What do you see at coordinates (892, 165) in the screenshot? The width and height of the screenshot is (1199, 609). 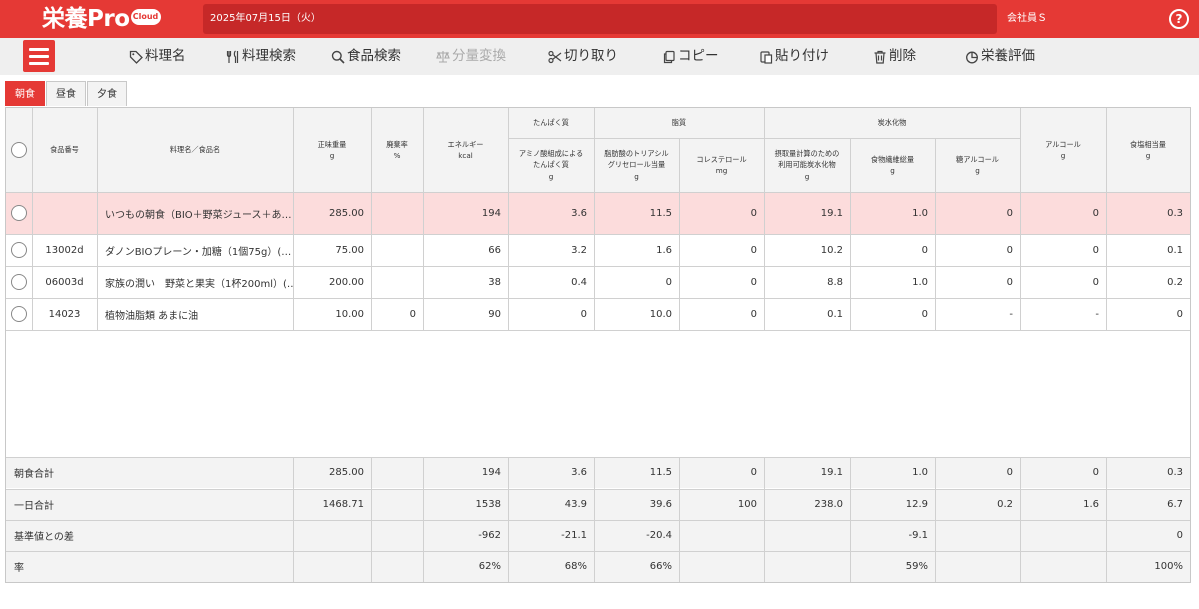 I see `header-fiber: 食物繊維総量 g` at bounding box center [892, 165].